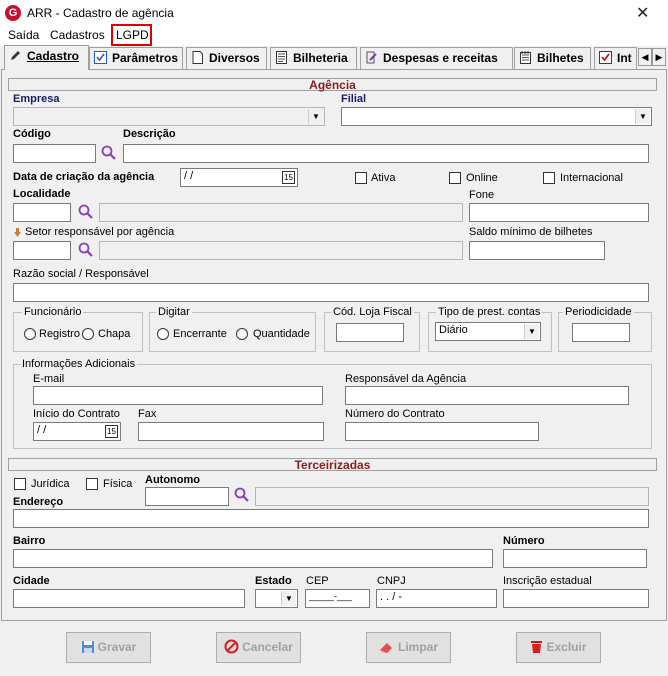  I want to click on periodicidade-input, so click(601, 332).